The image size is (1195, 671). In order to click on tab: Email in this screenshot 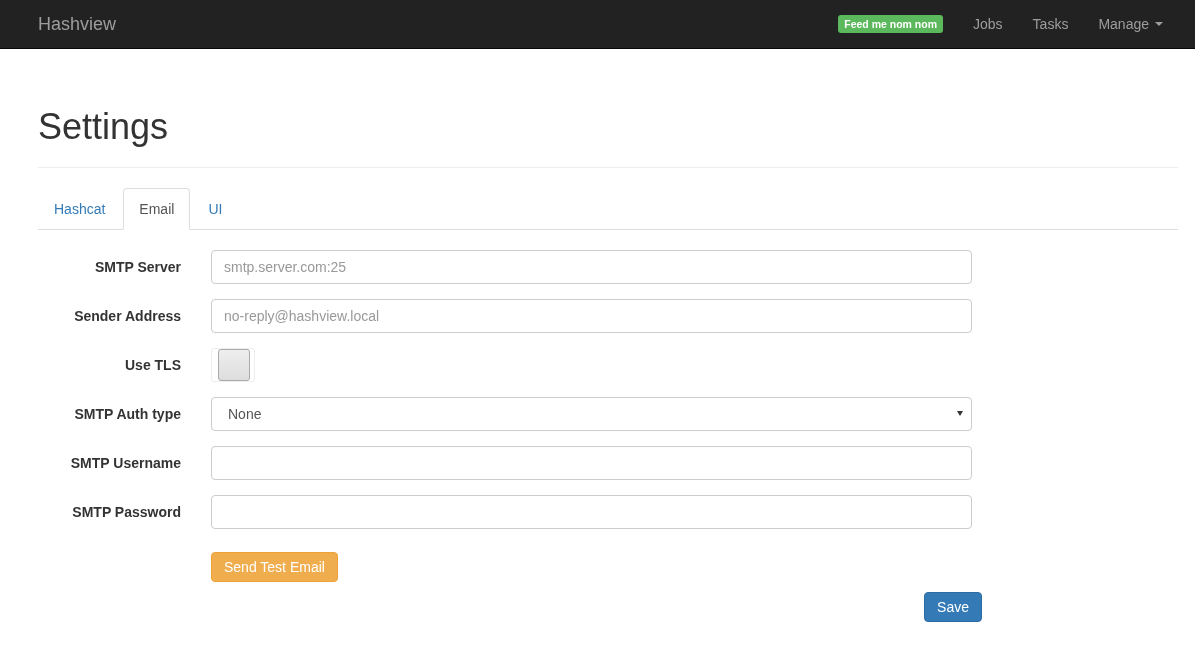, I will do `click(157, 208)`.